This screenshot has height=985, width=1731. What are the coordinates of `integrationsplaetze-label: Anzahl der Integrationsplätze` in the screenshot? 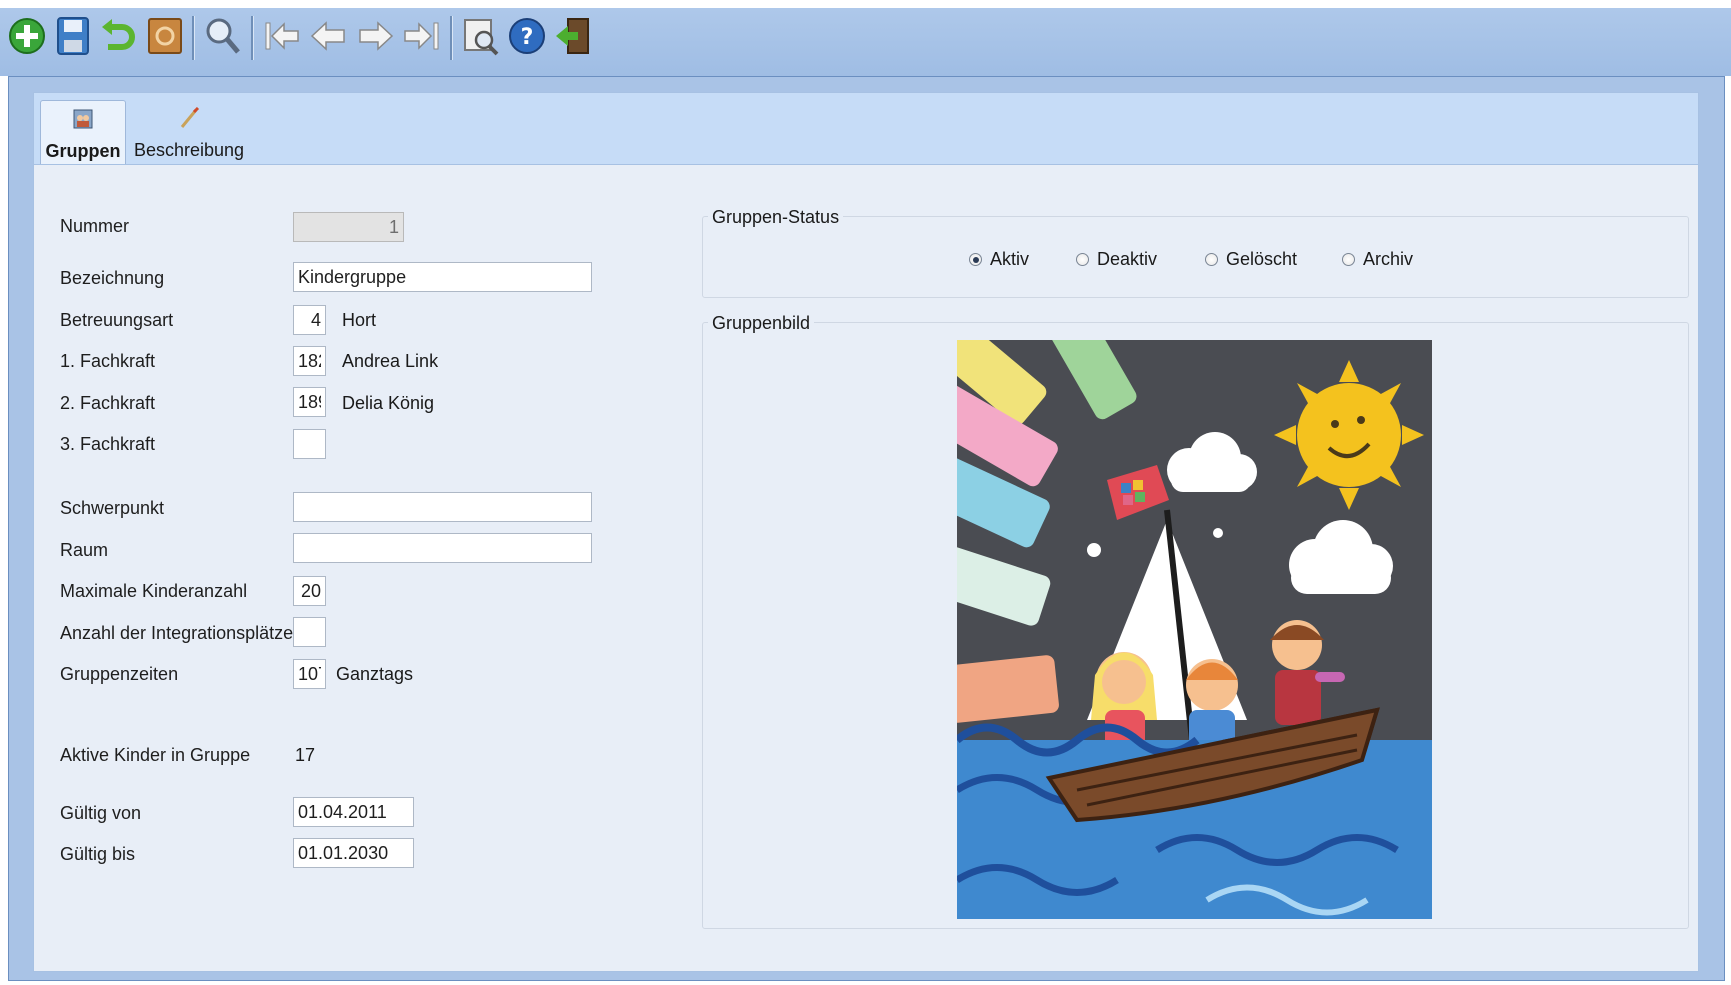 It's located at (177, 633).